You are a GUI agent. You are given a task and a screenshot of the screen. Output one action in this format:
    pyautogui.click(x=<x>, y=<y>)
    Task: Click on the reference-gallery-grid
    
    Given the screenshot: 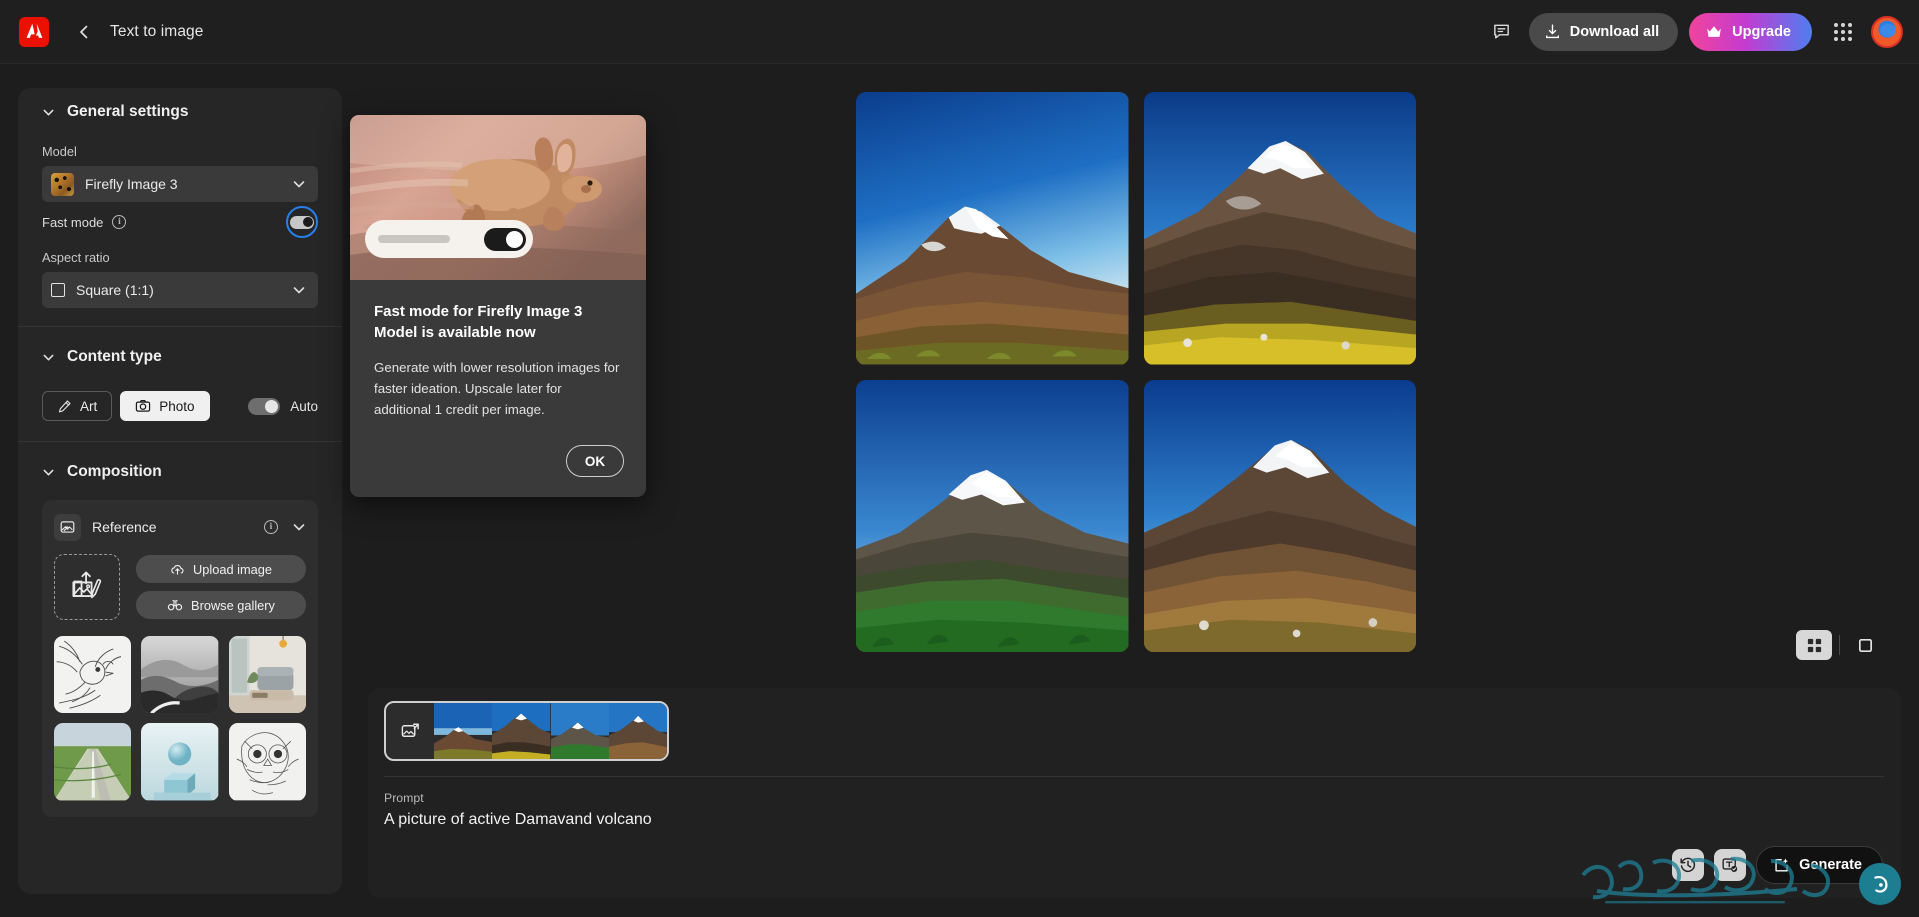 What is the action you would take?
    pyautogui.click(x=180, y=718)
    